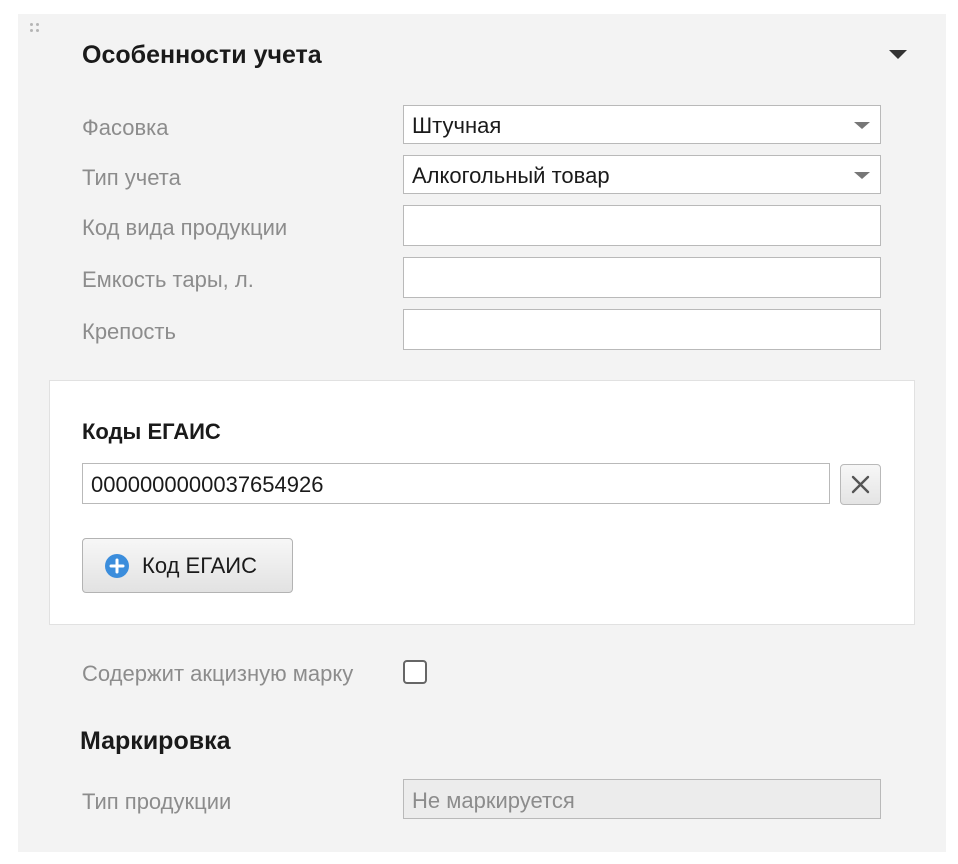  What do you see at coordinates (36, 29) in the screenshot?
I see `drag-handle-icon` at bounding box center [36, 29].